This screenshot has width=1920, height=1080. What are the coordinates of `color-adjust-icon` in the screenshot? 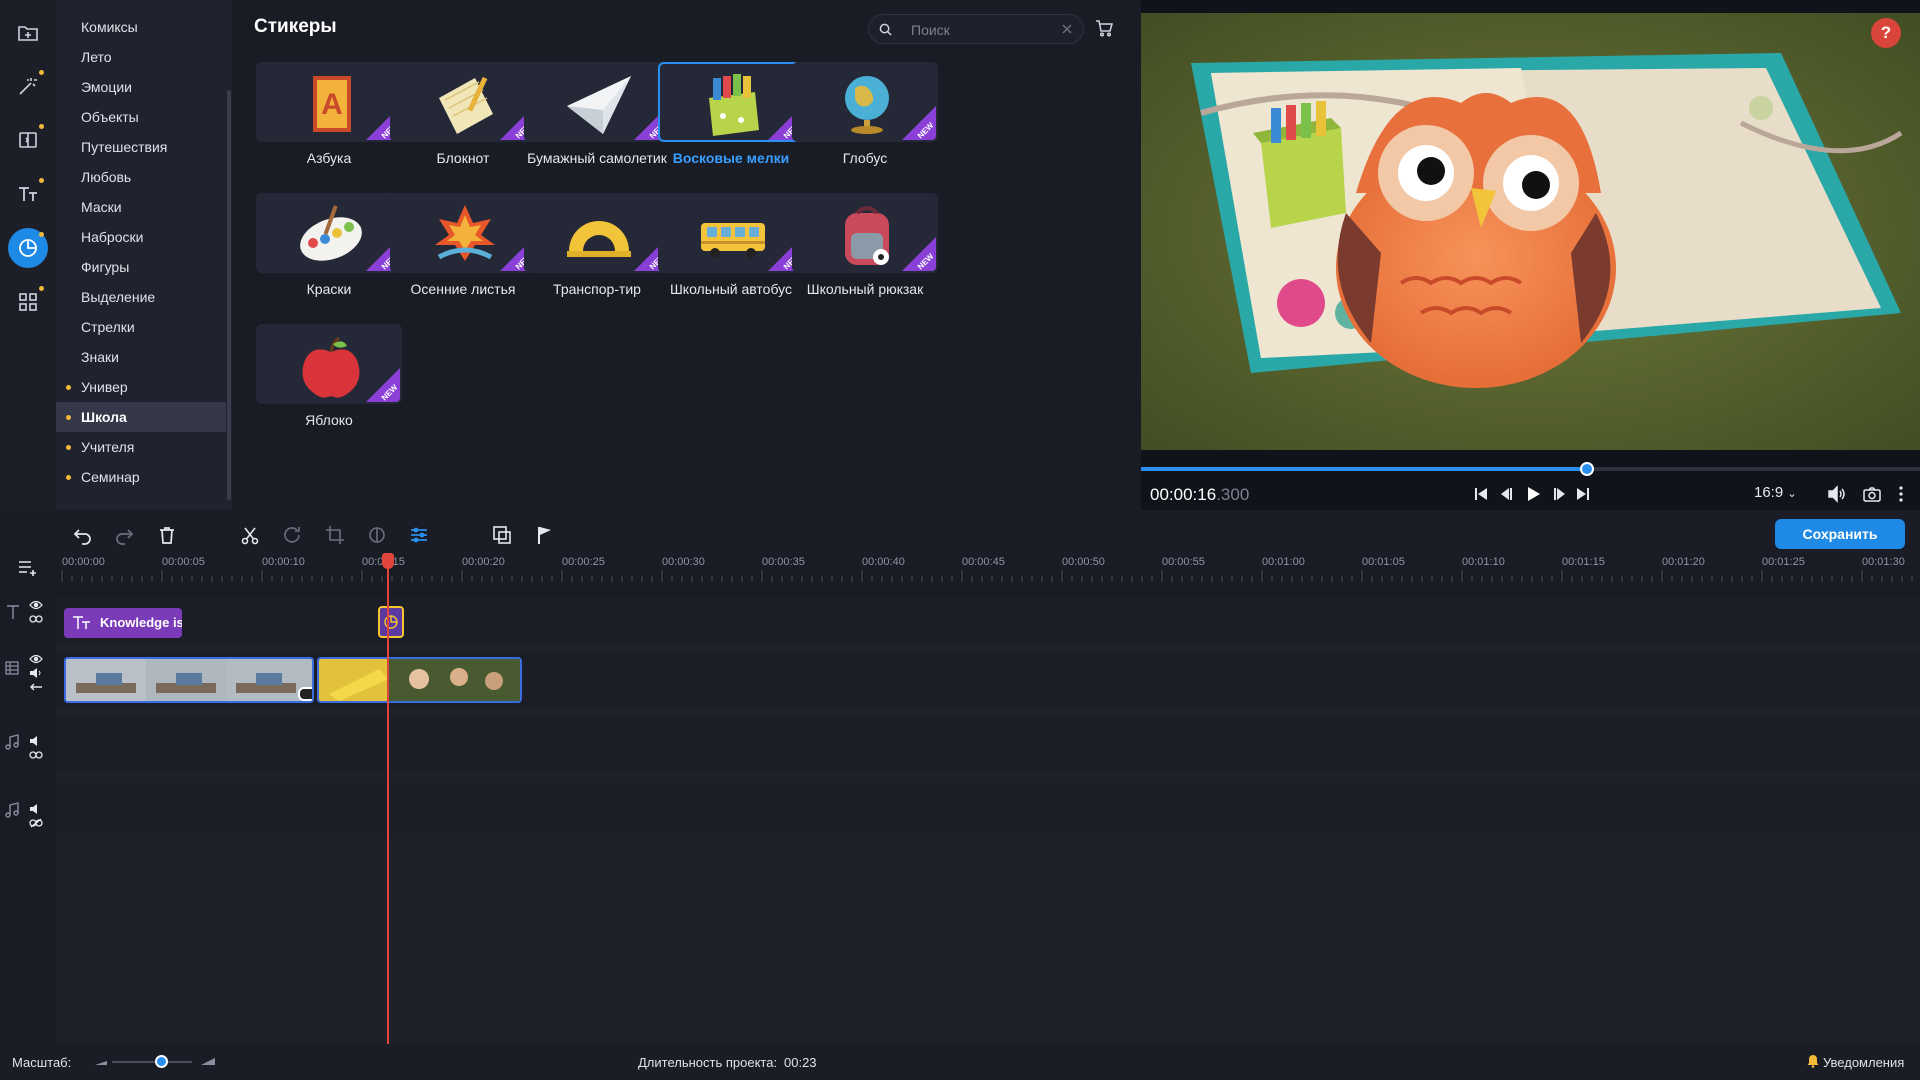 It's located at (377, 535).